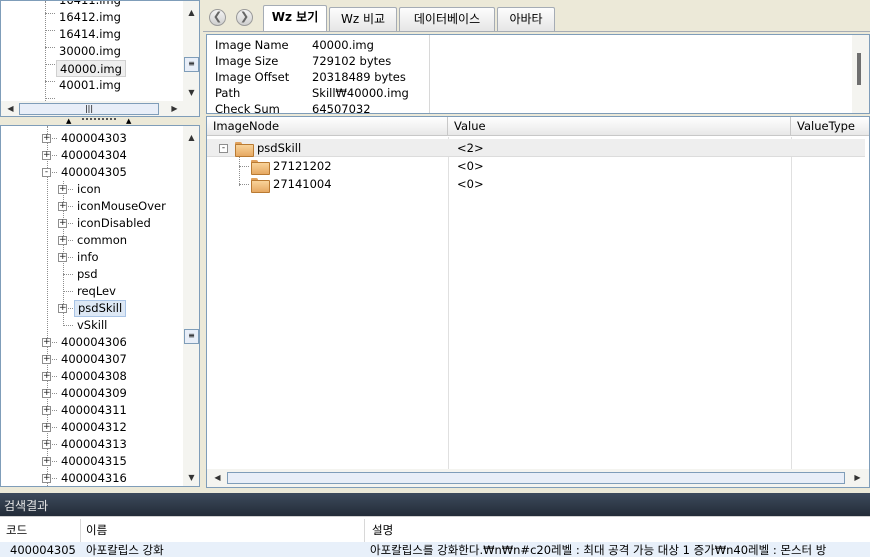 Image resolution: width=870 pixels, height=557 pixels. I want to click on column-header-valuetype: ValueType, so click(830, 126).